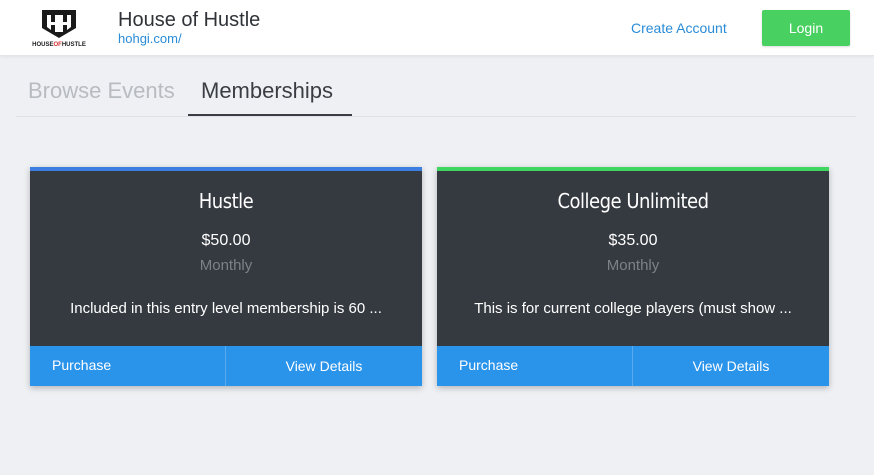  What do you see at coordinates (806, 28) in the screenshot?
I see `login-button: Login` at bounding box center [806, 28].